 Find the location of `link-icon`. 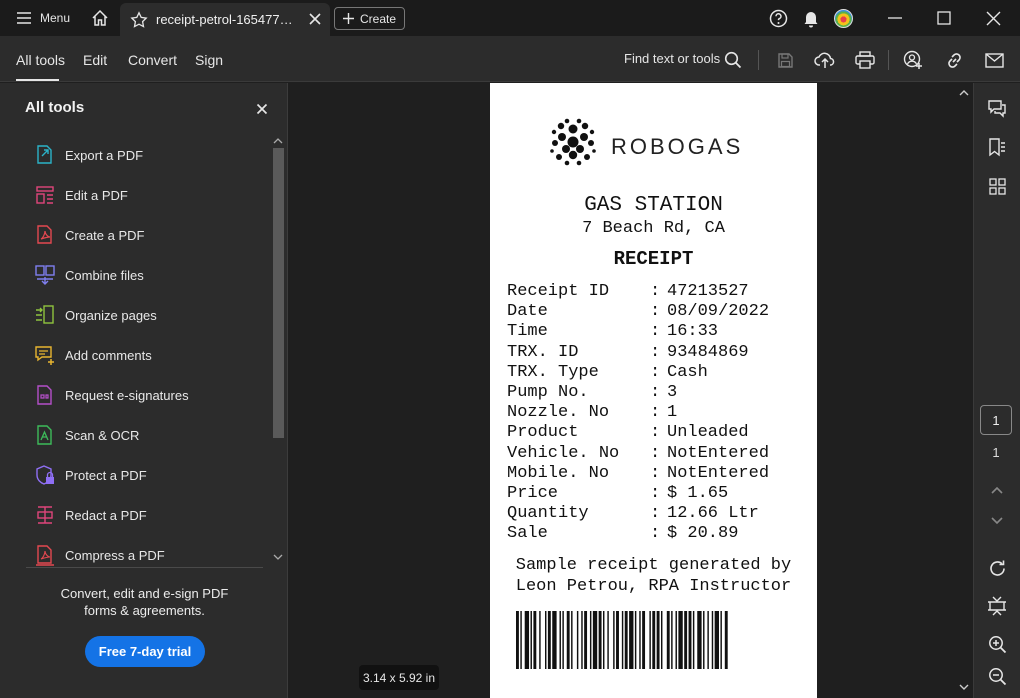

link-icon is located at coordinates (954, 60).